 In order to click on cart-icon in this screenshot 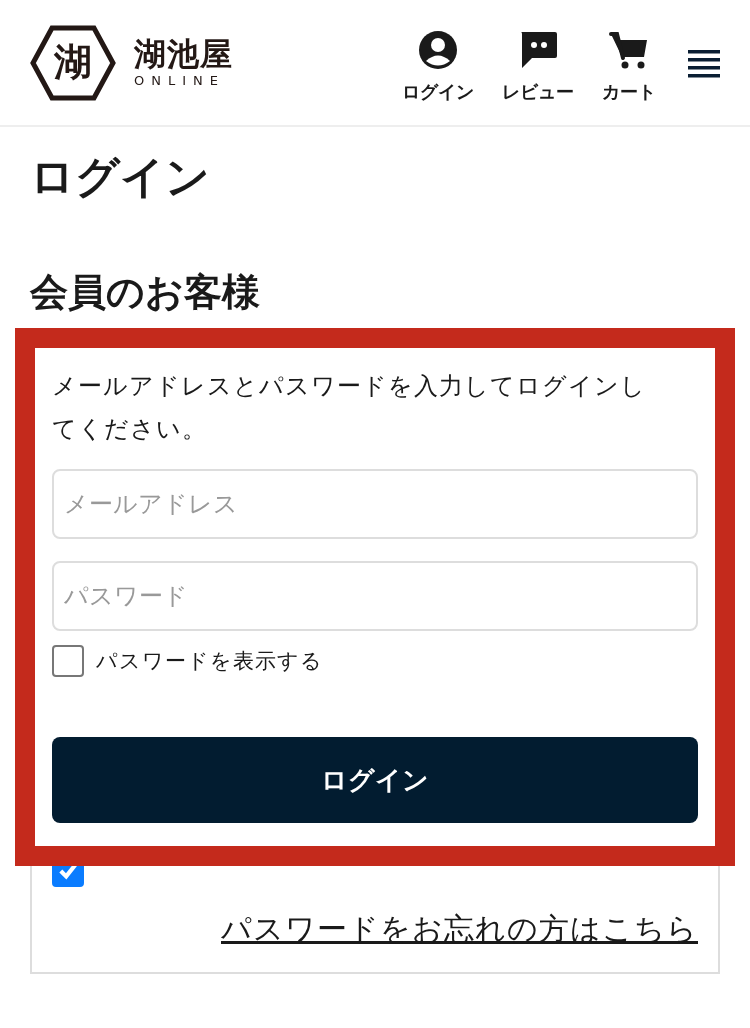, I will do `click(629, 49)`.